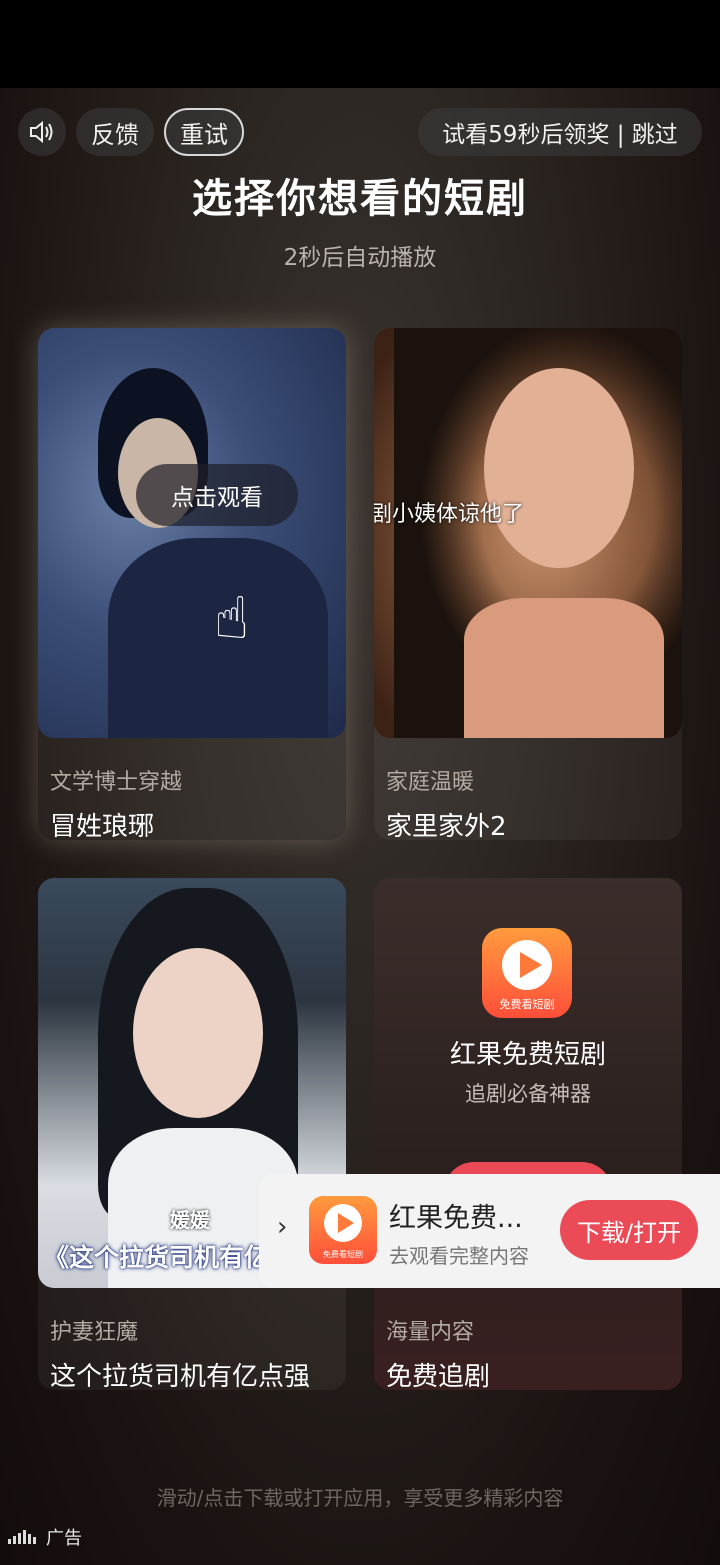 This screenshot has width=720, height=1565. I want to click on app-title: 红果免费短剧, so click(527, 1055).